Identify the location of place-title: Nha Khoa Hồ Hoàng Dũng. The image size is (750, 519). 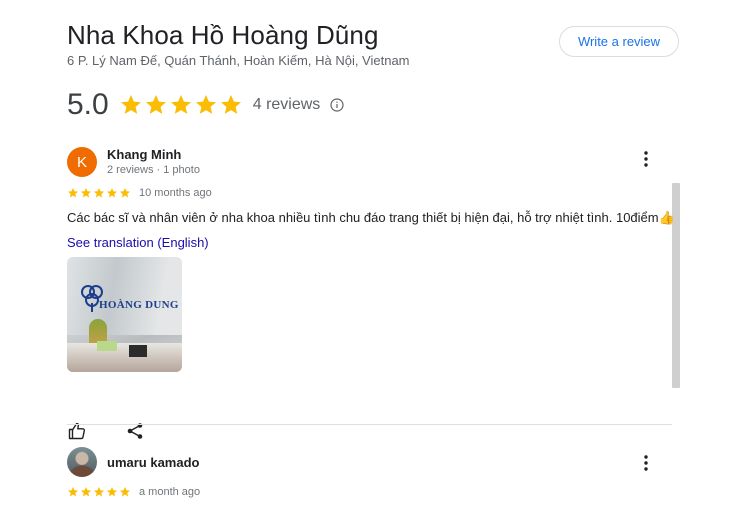
(223, 35).